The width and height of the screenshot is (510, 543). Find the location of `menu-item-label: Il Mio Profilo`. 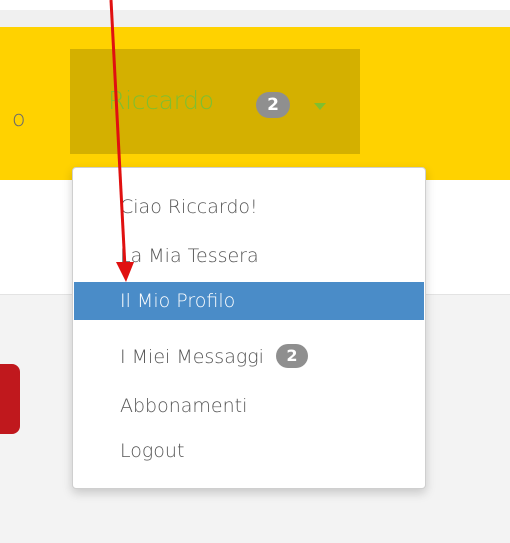

menu-item-label: Il Mio Profilo is located at coordinates (178, 301).